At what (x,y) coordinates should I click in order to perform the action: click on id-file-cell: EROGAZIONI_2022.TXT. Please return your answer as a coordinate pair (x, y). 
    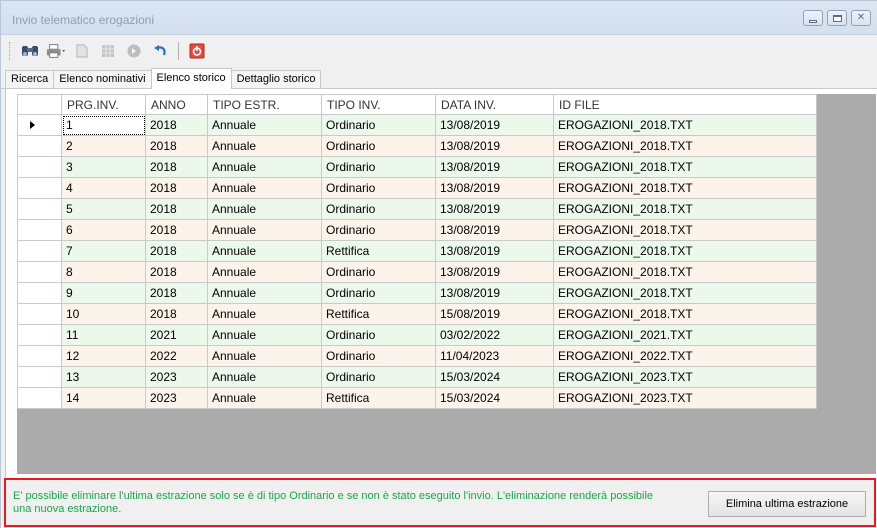
    Looking at the image, I should click on (685, 356).